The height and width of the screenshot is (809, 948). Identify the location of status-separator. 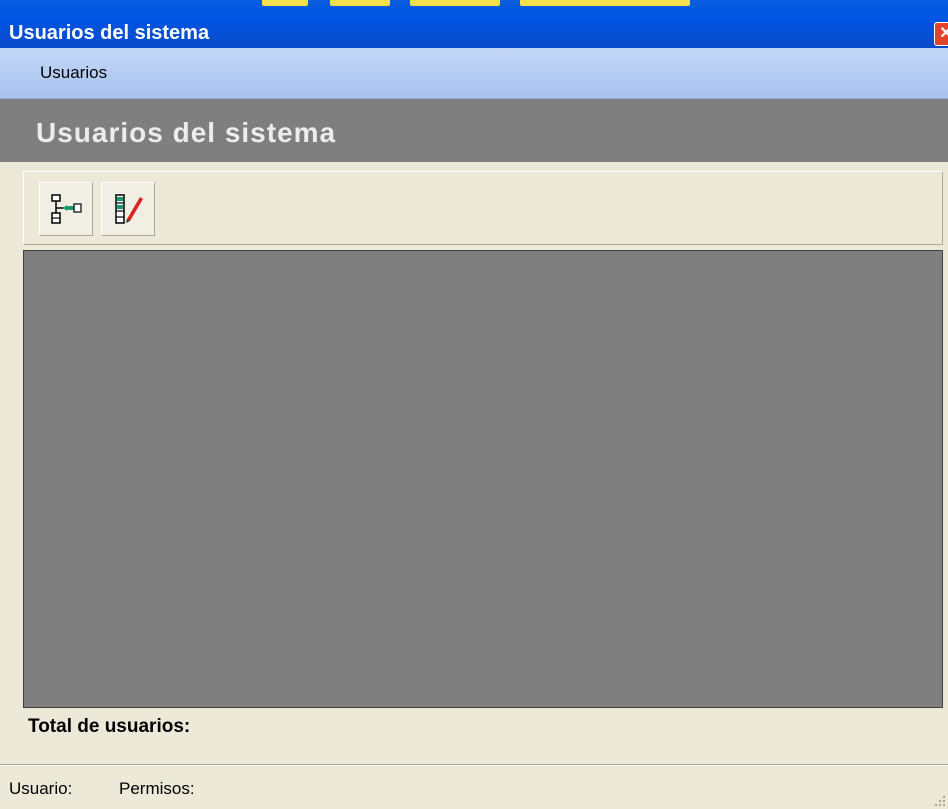
(474, 765).